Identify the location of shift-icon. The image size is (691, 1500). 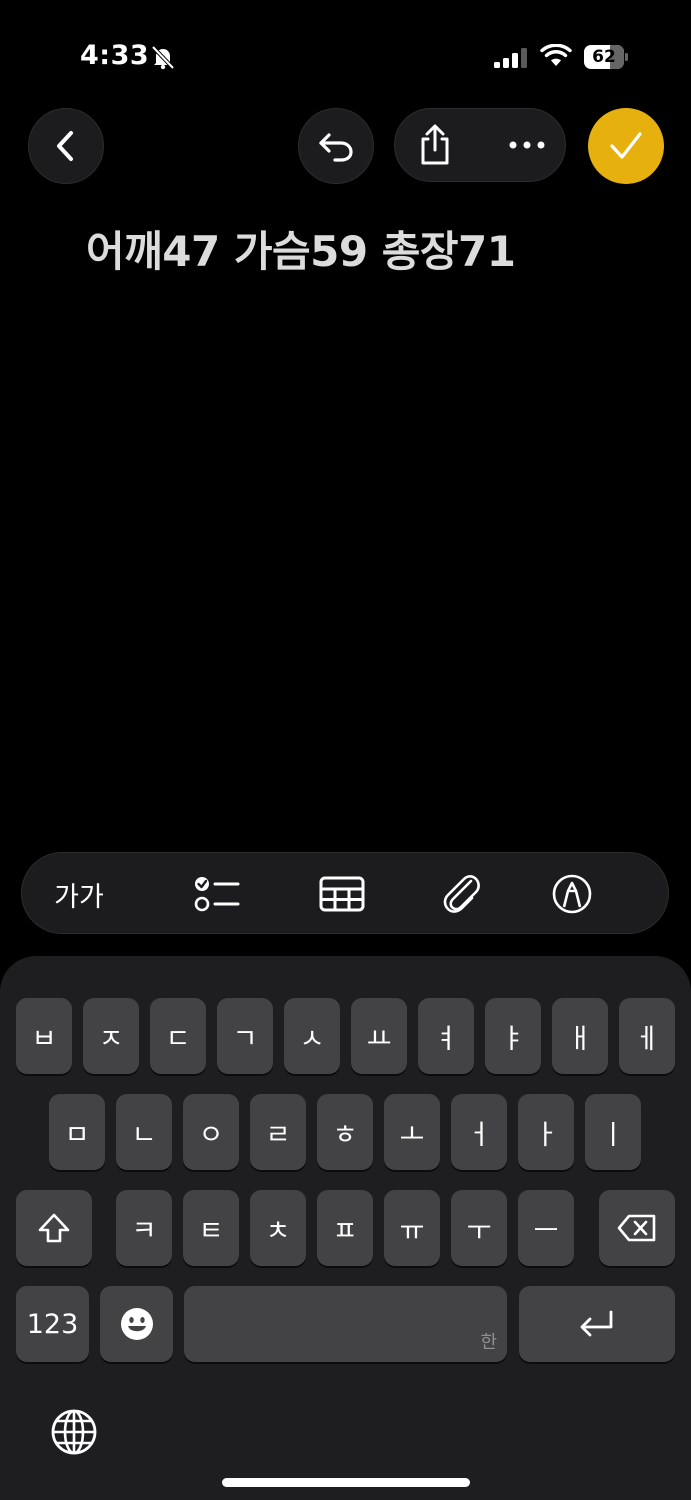
(54, 1228).